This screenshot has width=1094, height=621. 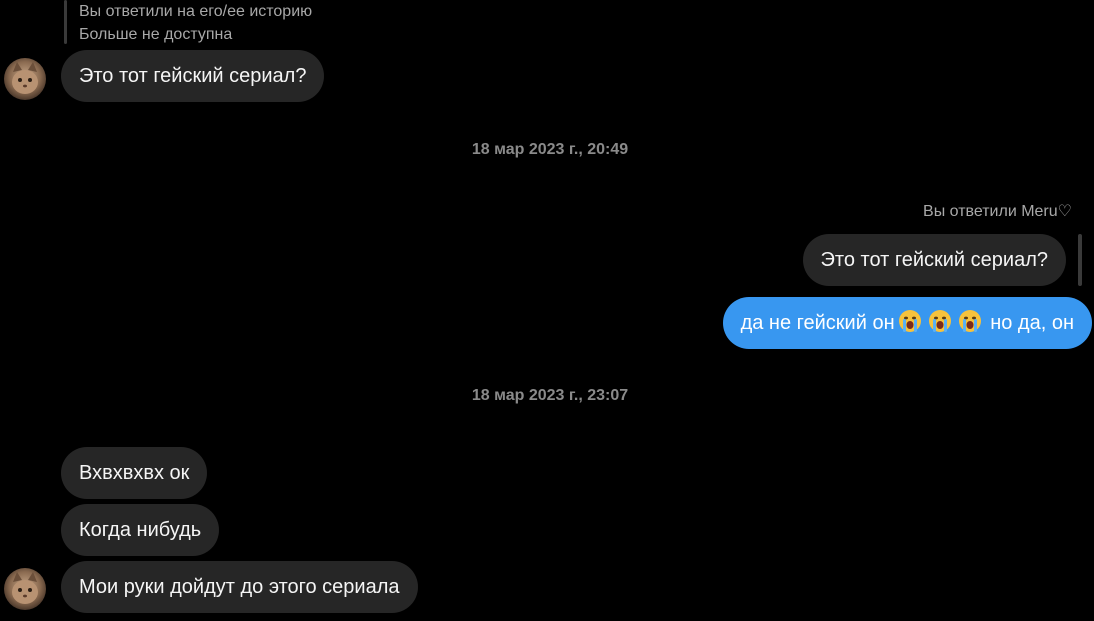 What do you see at coordinates (134, 473) in the screenshot?
I see `incoming-message: Вхвхвхвх ок` at bounding box center [134, 473].